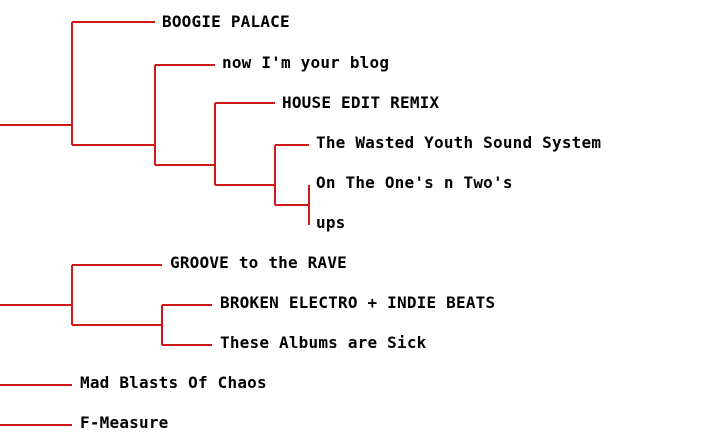 This screenshot has height=439, width=710. What do you see at coordinates (258, 263) in the screenshot?
I see `node-groove-to-the-rave: GROOVE to the RAVE` at bounding box center [258, 263].